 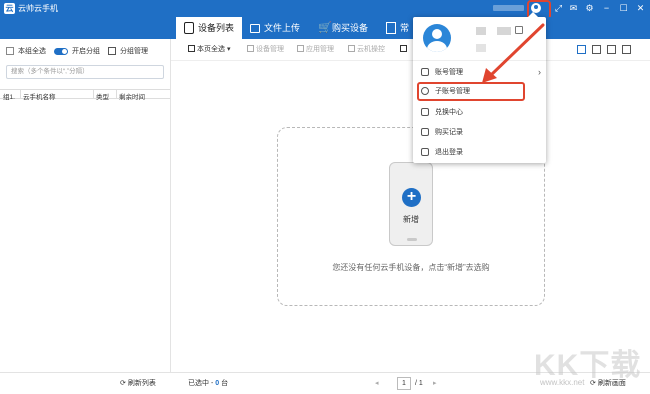 What do you see at coordinates (411, 197) in the screenshot?
I see `plus-icon: +` at bounding box center [411, 197].